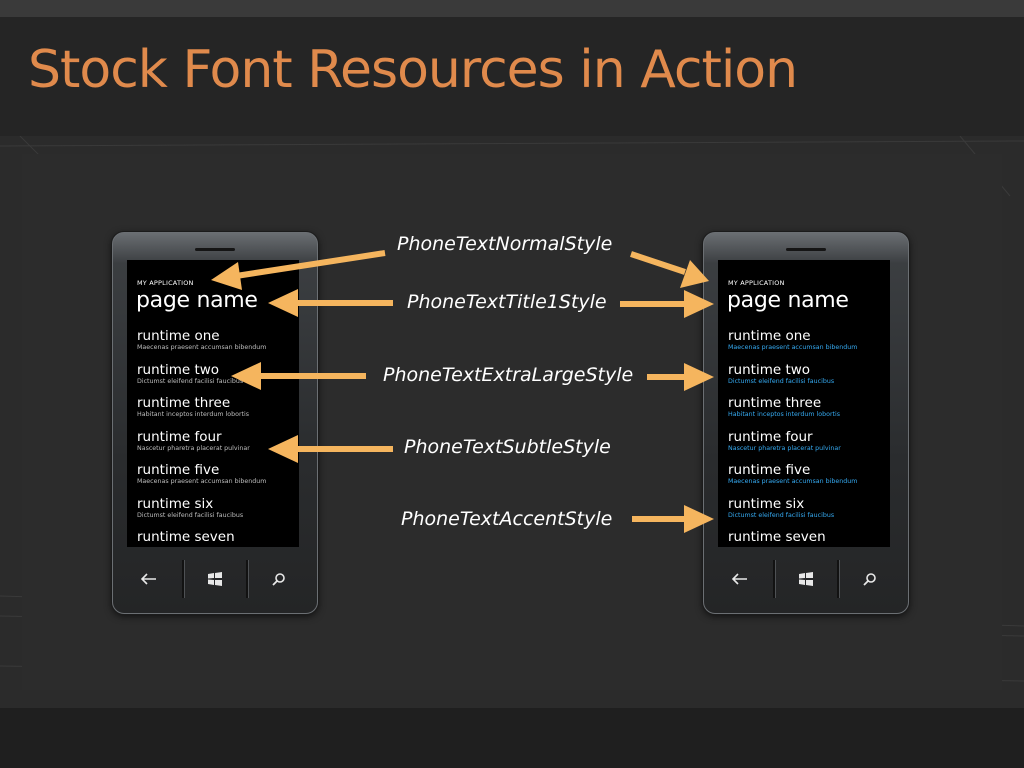  What do you see at coordinates (507, 447) in the screenshot?
I see `caption-subtle-style: PhoneTextSubtleStyle` at bounding box center [507, 447].